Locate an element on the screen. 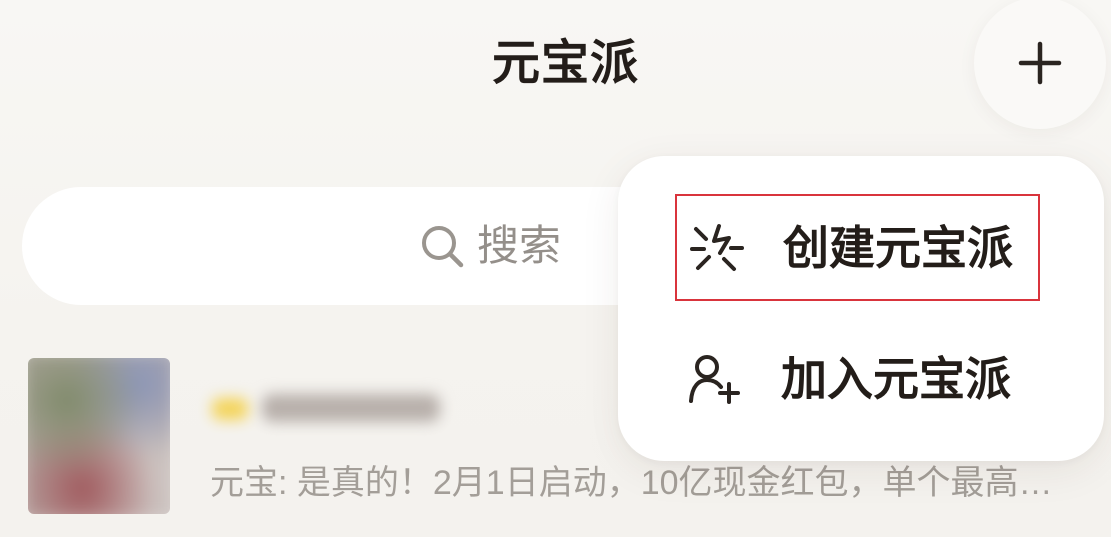 The height and width of the screenshot is (537, 1111). search-icon is located at coordinates (442, 246).